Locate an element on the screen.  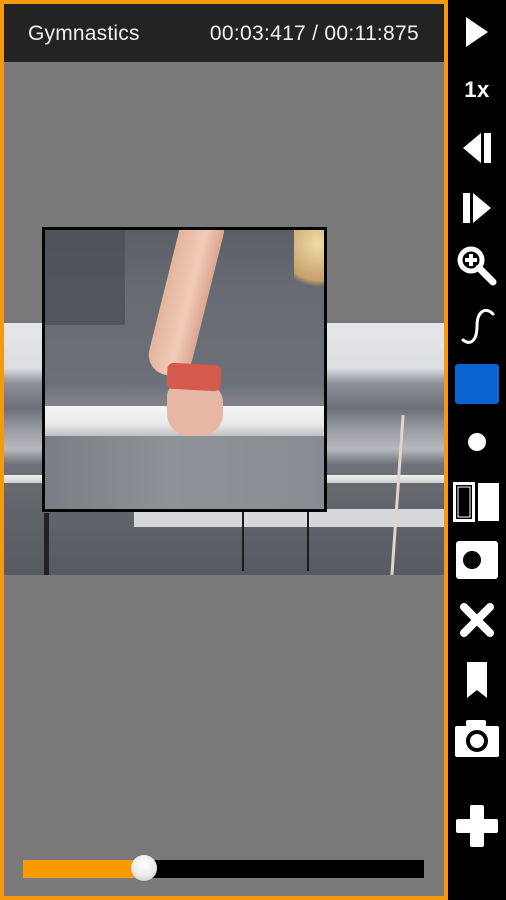
plus-icon is located at coordinates (477, 826).